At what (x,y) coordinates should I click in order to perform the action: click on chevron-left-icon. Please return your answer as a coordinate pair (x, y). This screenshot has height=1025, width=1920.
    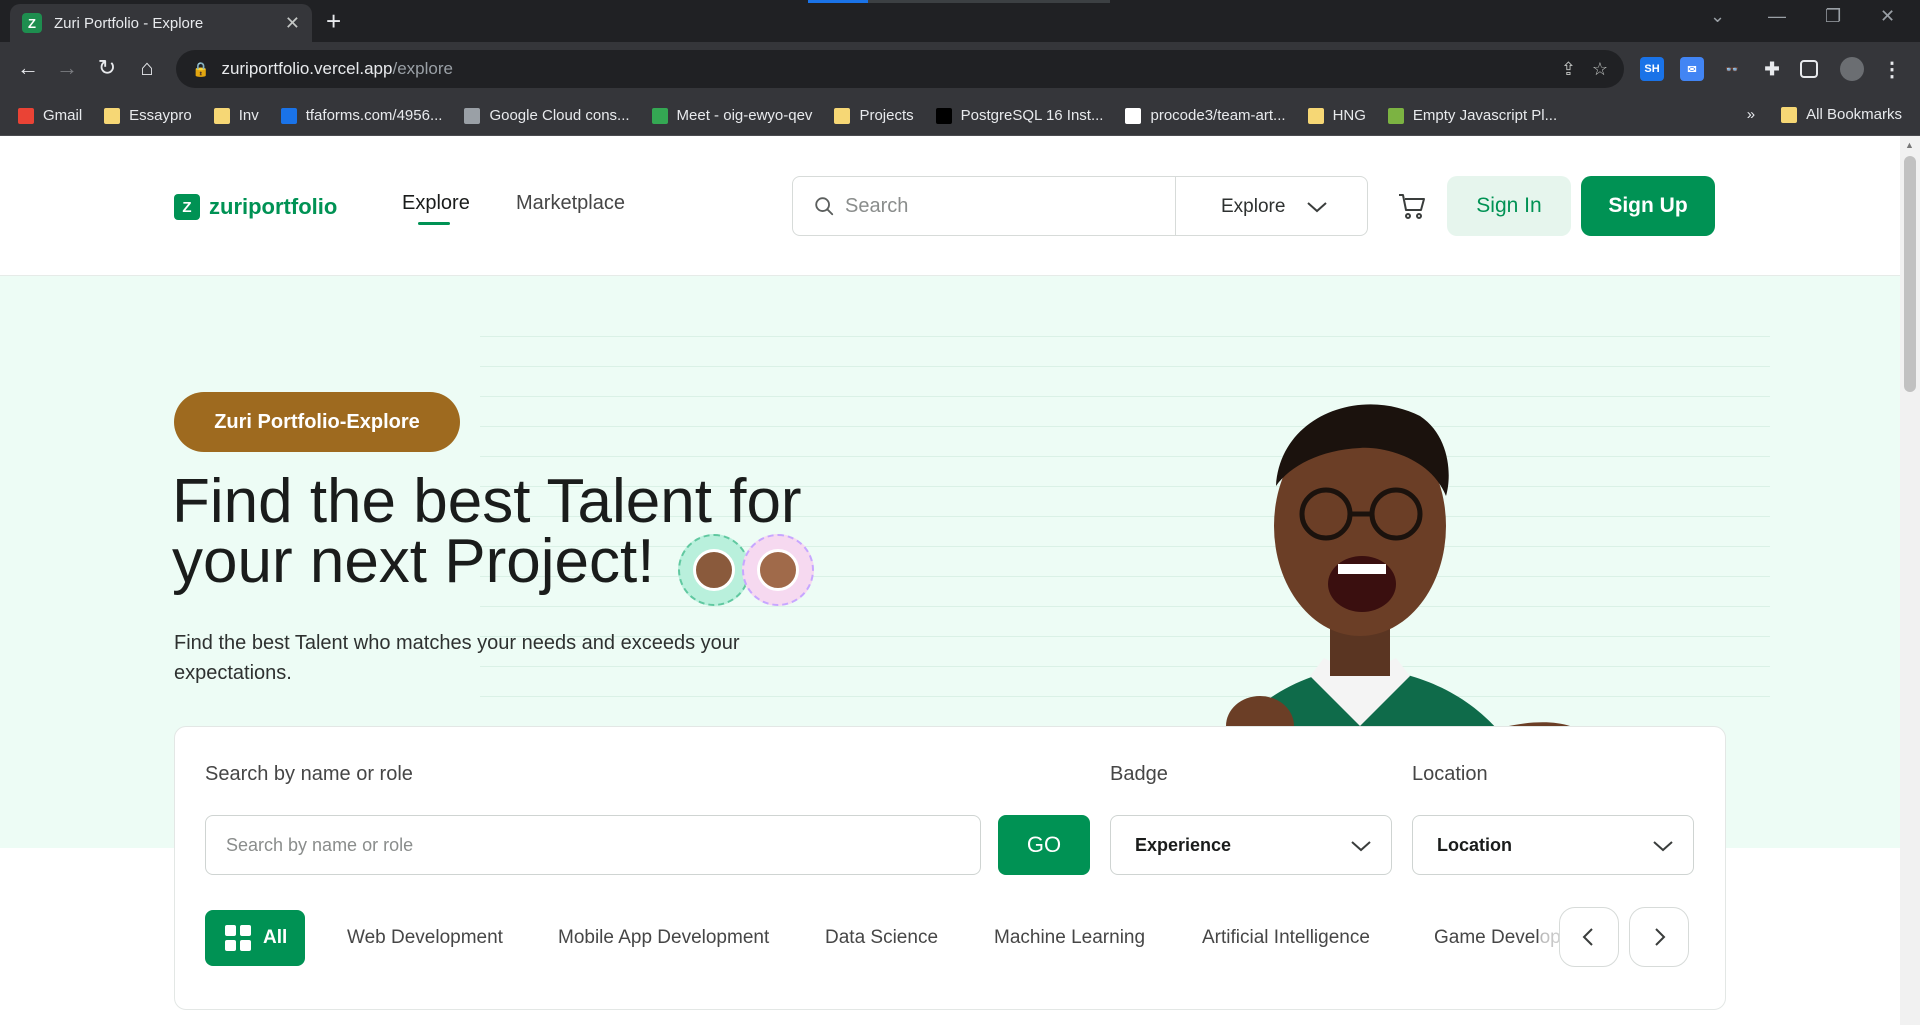
    Looking at the image, I should click on (1587, 937).